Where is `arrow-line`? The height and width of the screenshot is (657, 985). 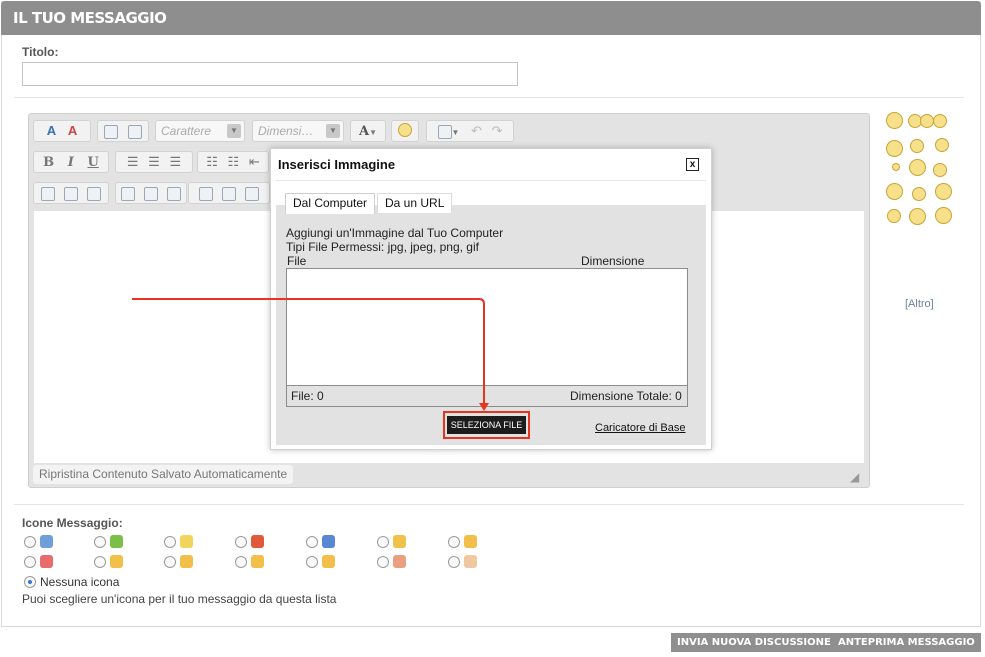 arrow-line is located at coordinates (308, 351).